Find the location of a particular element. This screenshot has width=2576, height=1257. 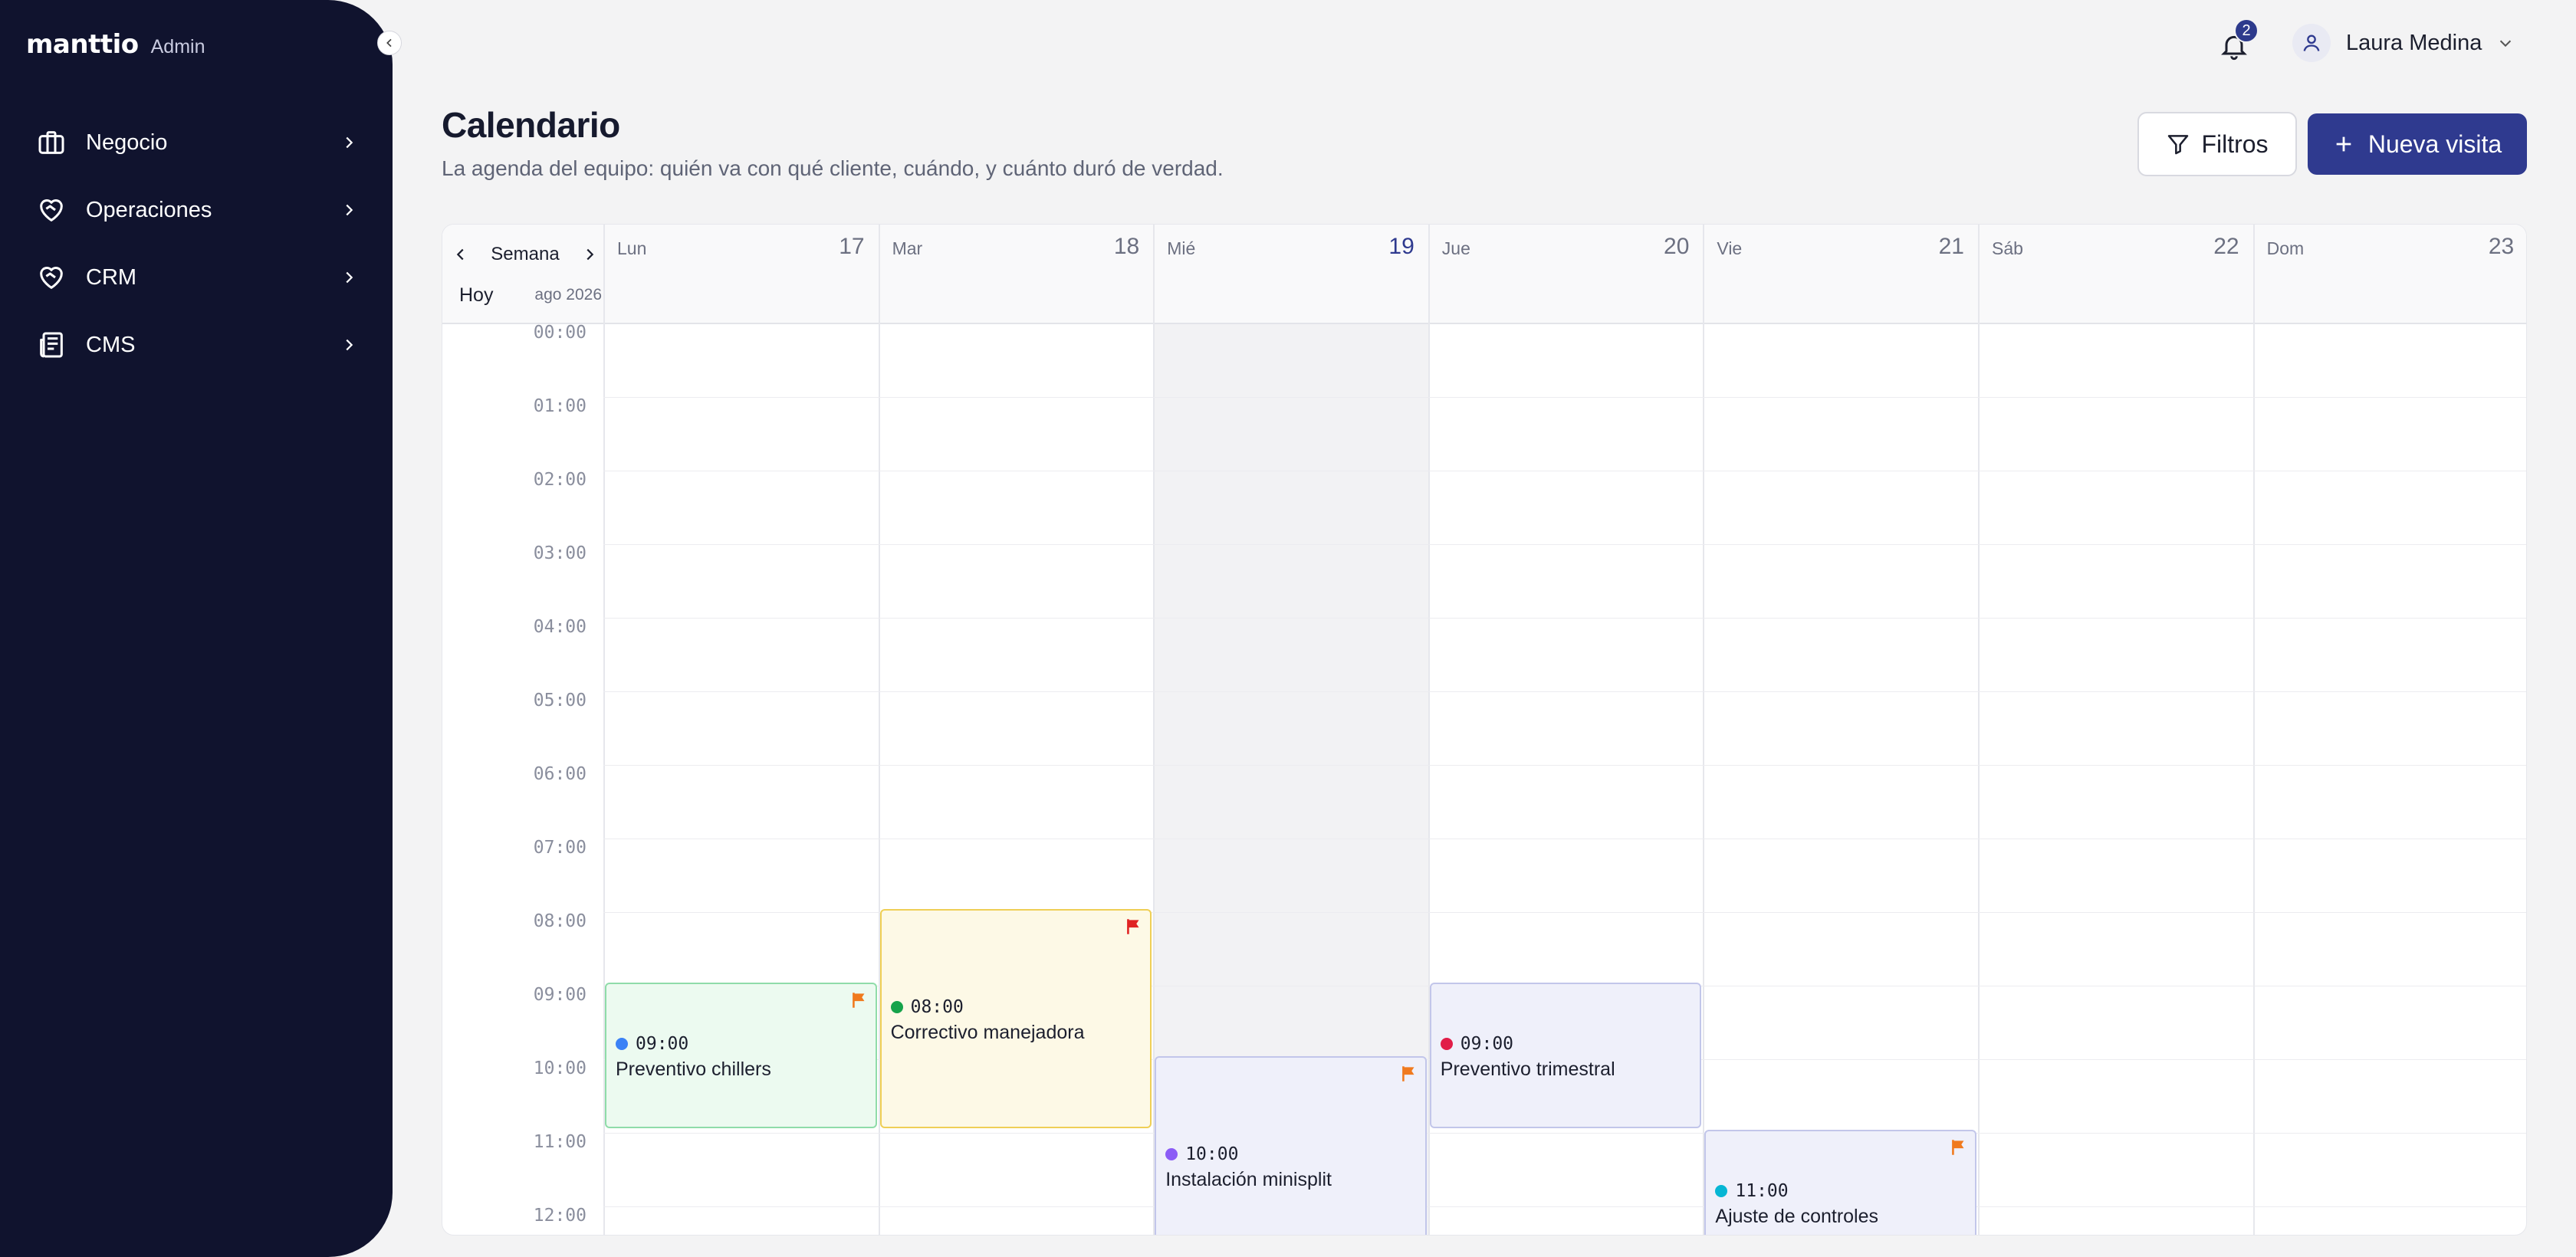

event-title: Preventivo trimestral is located at coordinates (1527, 1069).